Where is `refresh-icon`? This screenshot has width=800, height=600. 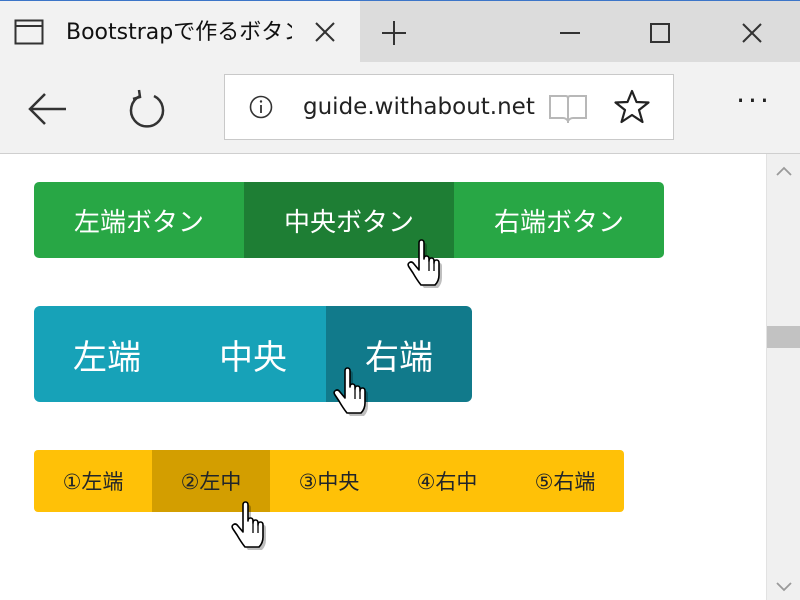 refresh-icon is located at coordinates (147, 109).